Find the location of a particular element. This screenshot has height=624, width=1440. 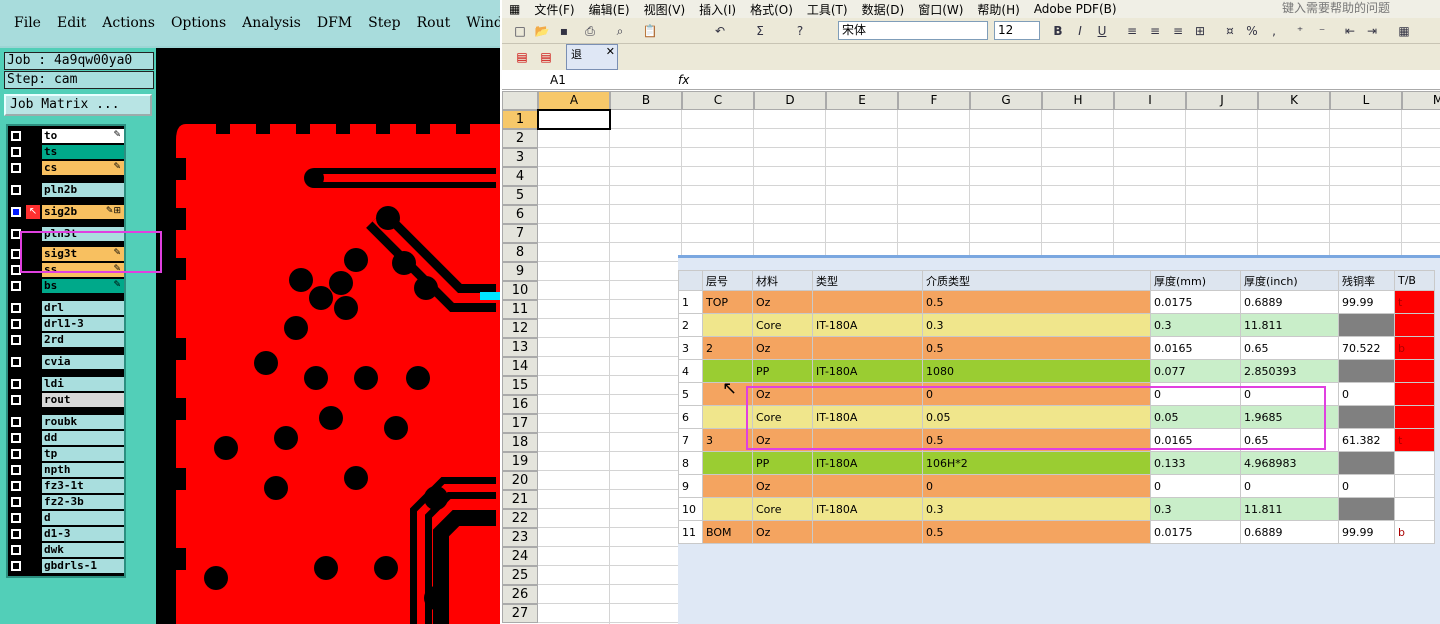

cell-layer is located at coordinates (727, 463).